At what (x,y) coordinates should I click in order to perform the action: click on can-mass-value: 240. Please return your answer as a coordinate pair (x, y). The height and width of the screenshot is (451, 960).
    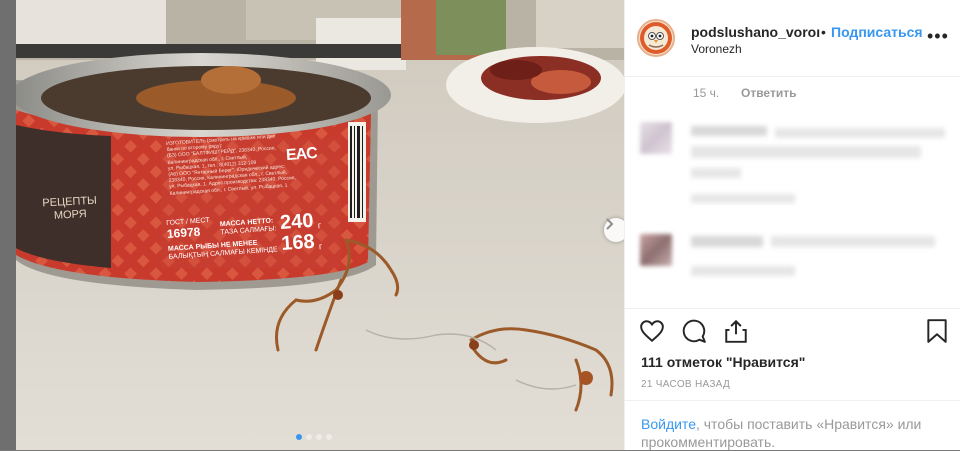
    Looking at the image, I should click on (297, 222).